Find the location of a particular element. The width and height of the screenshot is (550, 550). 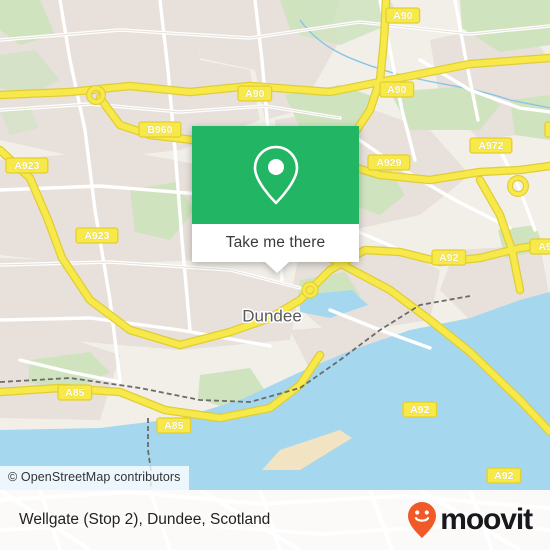

location-callout-card: Take me there is located at coordinates (275, 199).